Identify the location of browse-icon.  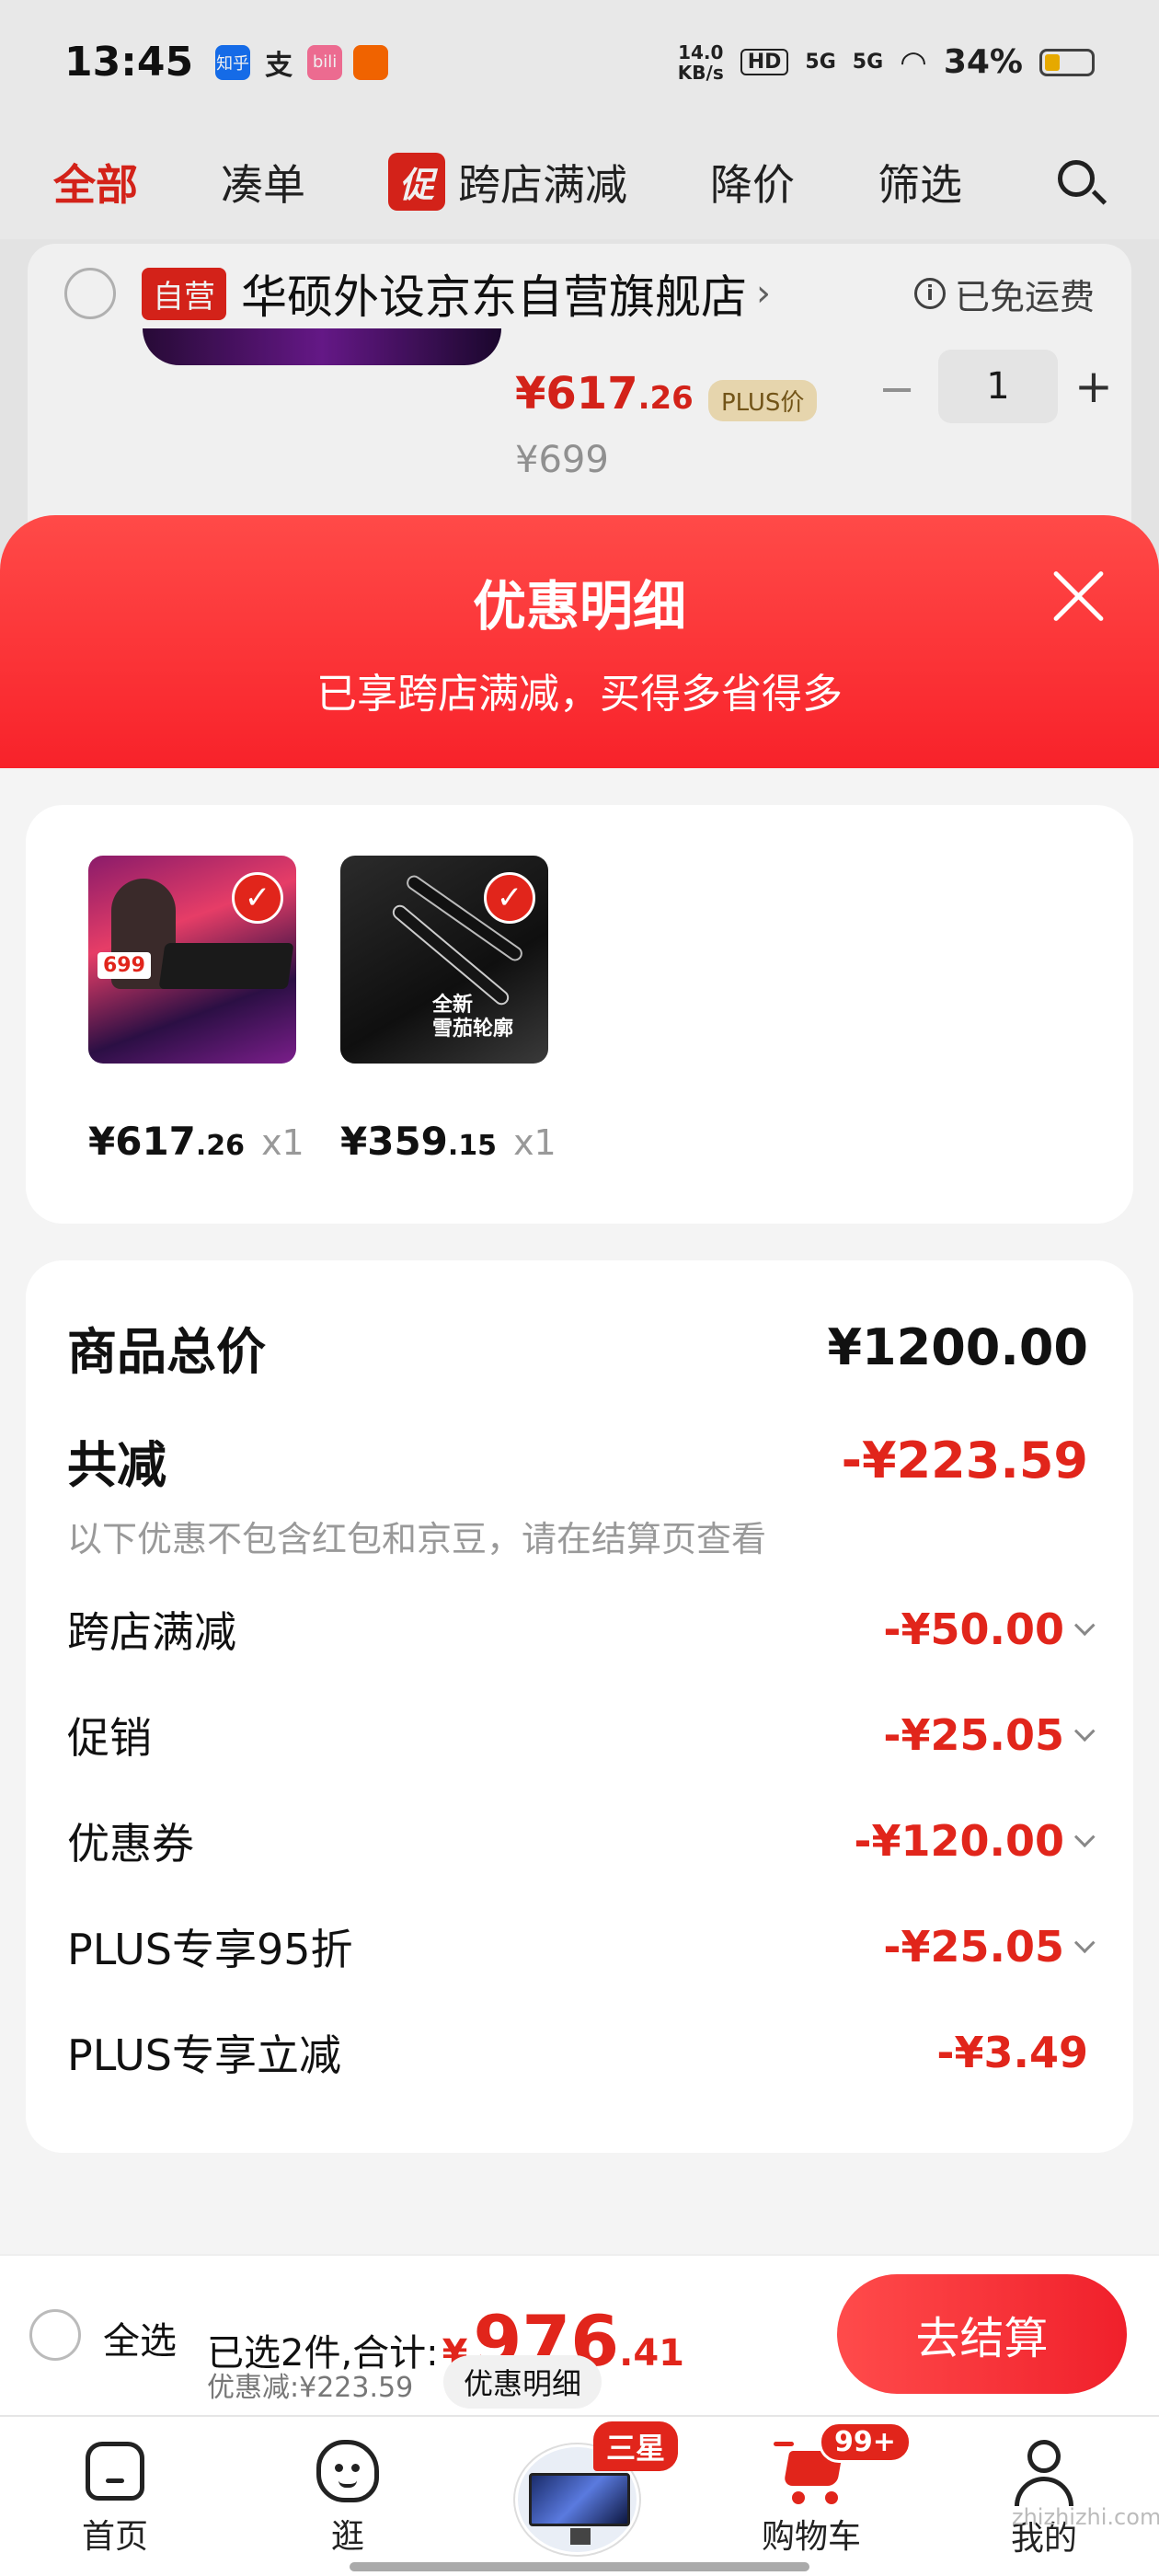
(347, 2472).